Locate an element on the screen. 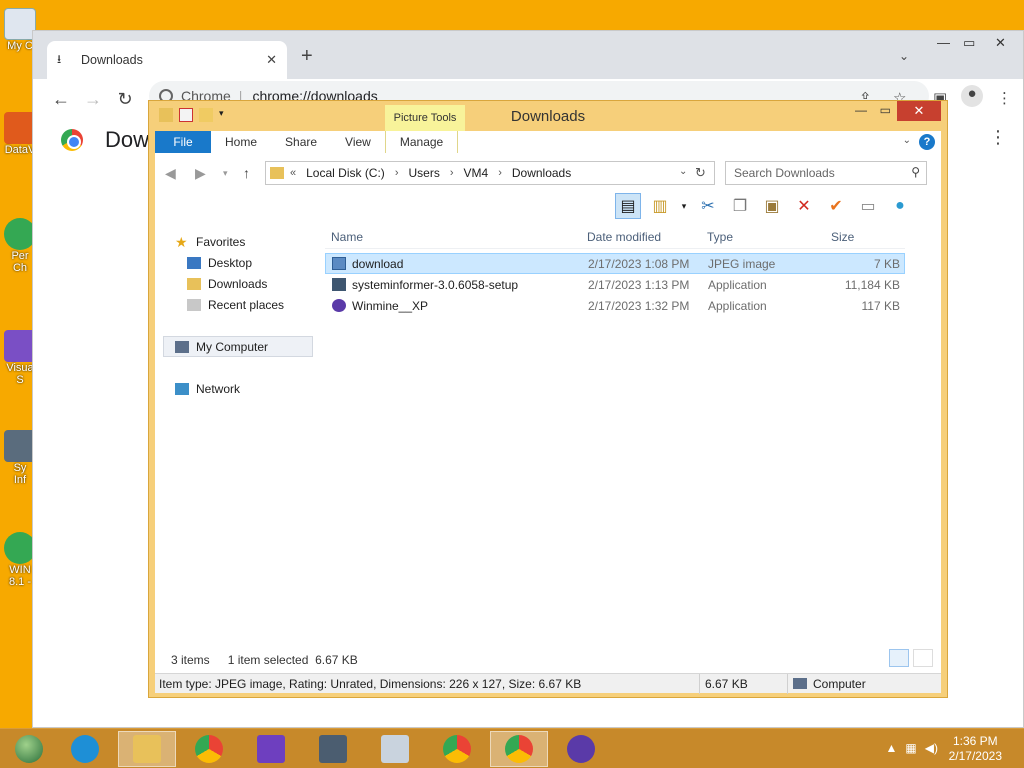 The image size is (1024, 768). checkmark-icon: ✔ is located at coordinates (836, 206).